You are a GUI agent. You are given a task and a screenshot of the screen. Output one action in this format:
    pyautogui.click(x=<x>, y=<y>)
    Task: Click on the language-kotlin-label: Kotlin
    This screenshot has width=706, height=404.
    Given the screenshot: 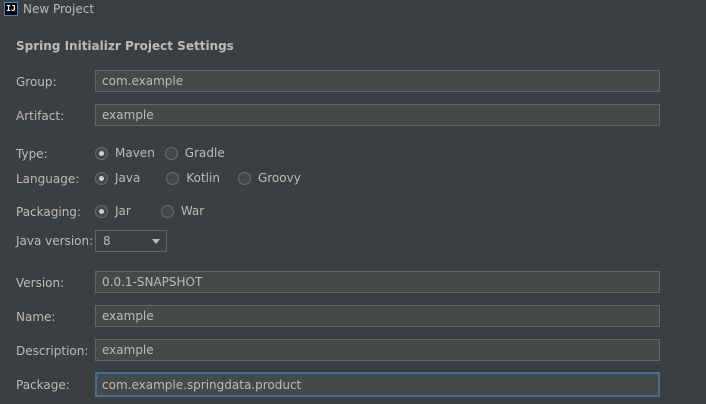 What is the action you would take?
    pyautogui.click(x=203, y=178)
    